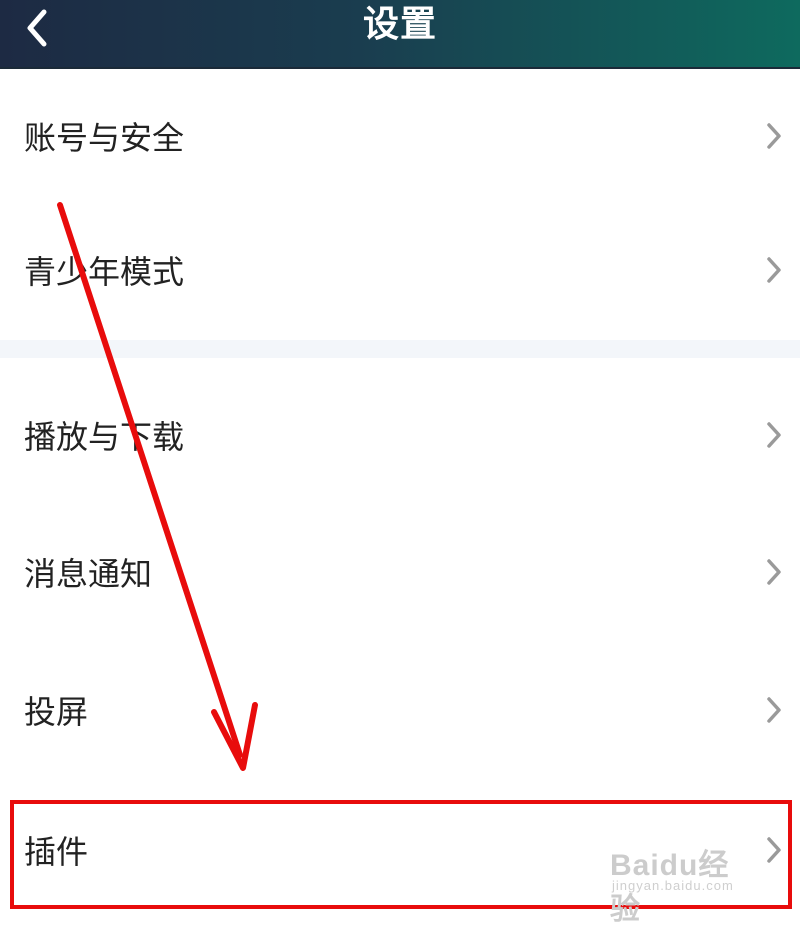  I want to click on settings-item-label: 投屏, so click(56, 712).